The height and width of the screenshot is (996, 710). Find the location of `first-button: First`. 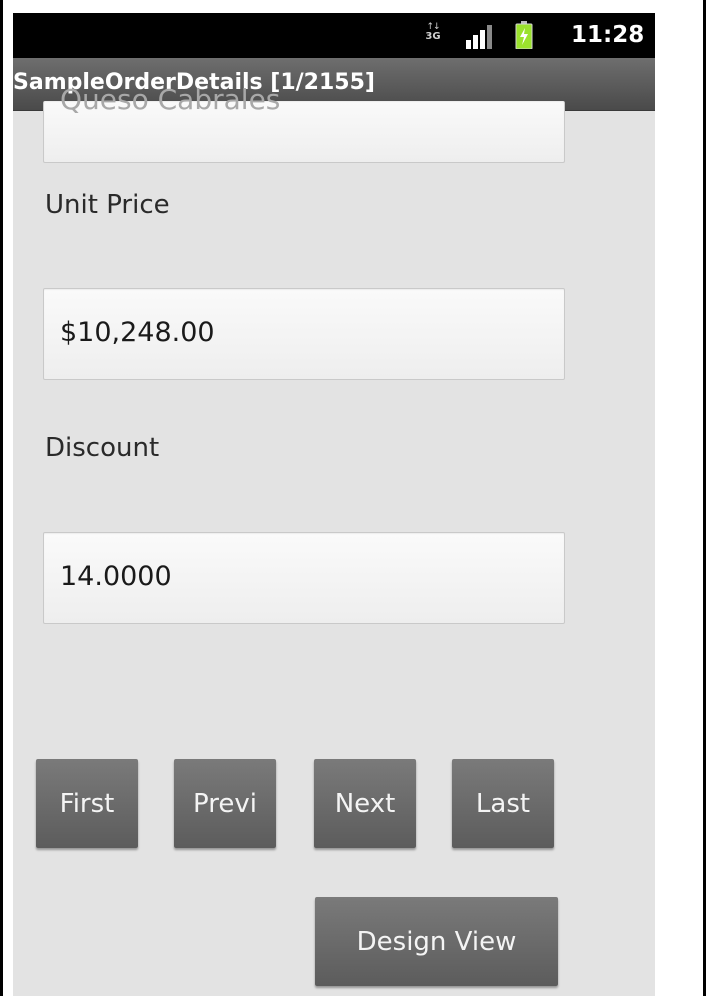

first-button: First is located at coordinates (87, 803).